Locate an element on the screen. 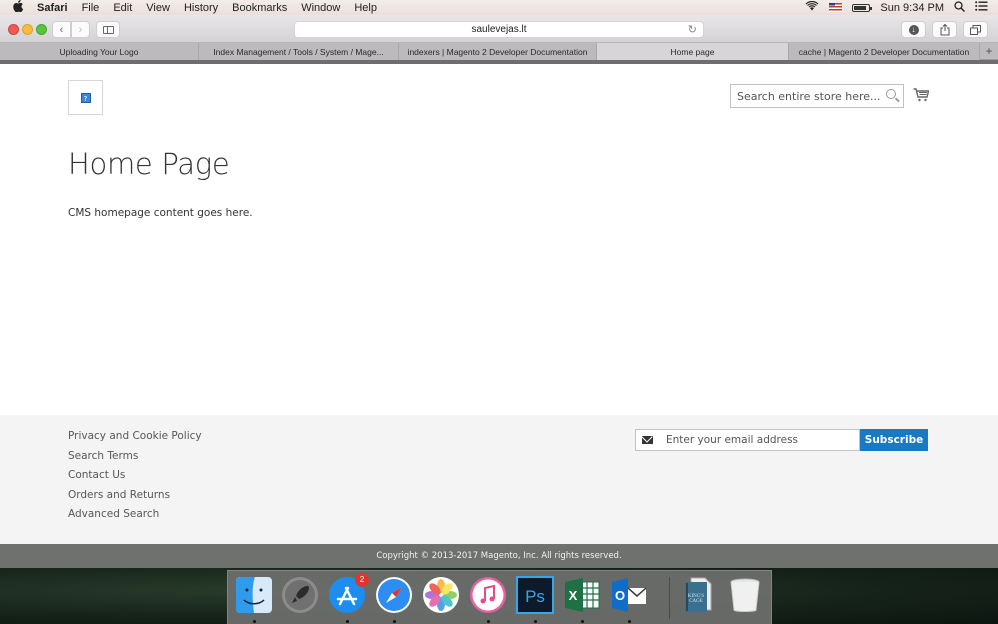 The width and height of the screenshot is (998, 624). store-logo: ? is located at coordinates (85, 97).